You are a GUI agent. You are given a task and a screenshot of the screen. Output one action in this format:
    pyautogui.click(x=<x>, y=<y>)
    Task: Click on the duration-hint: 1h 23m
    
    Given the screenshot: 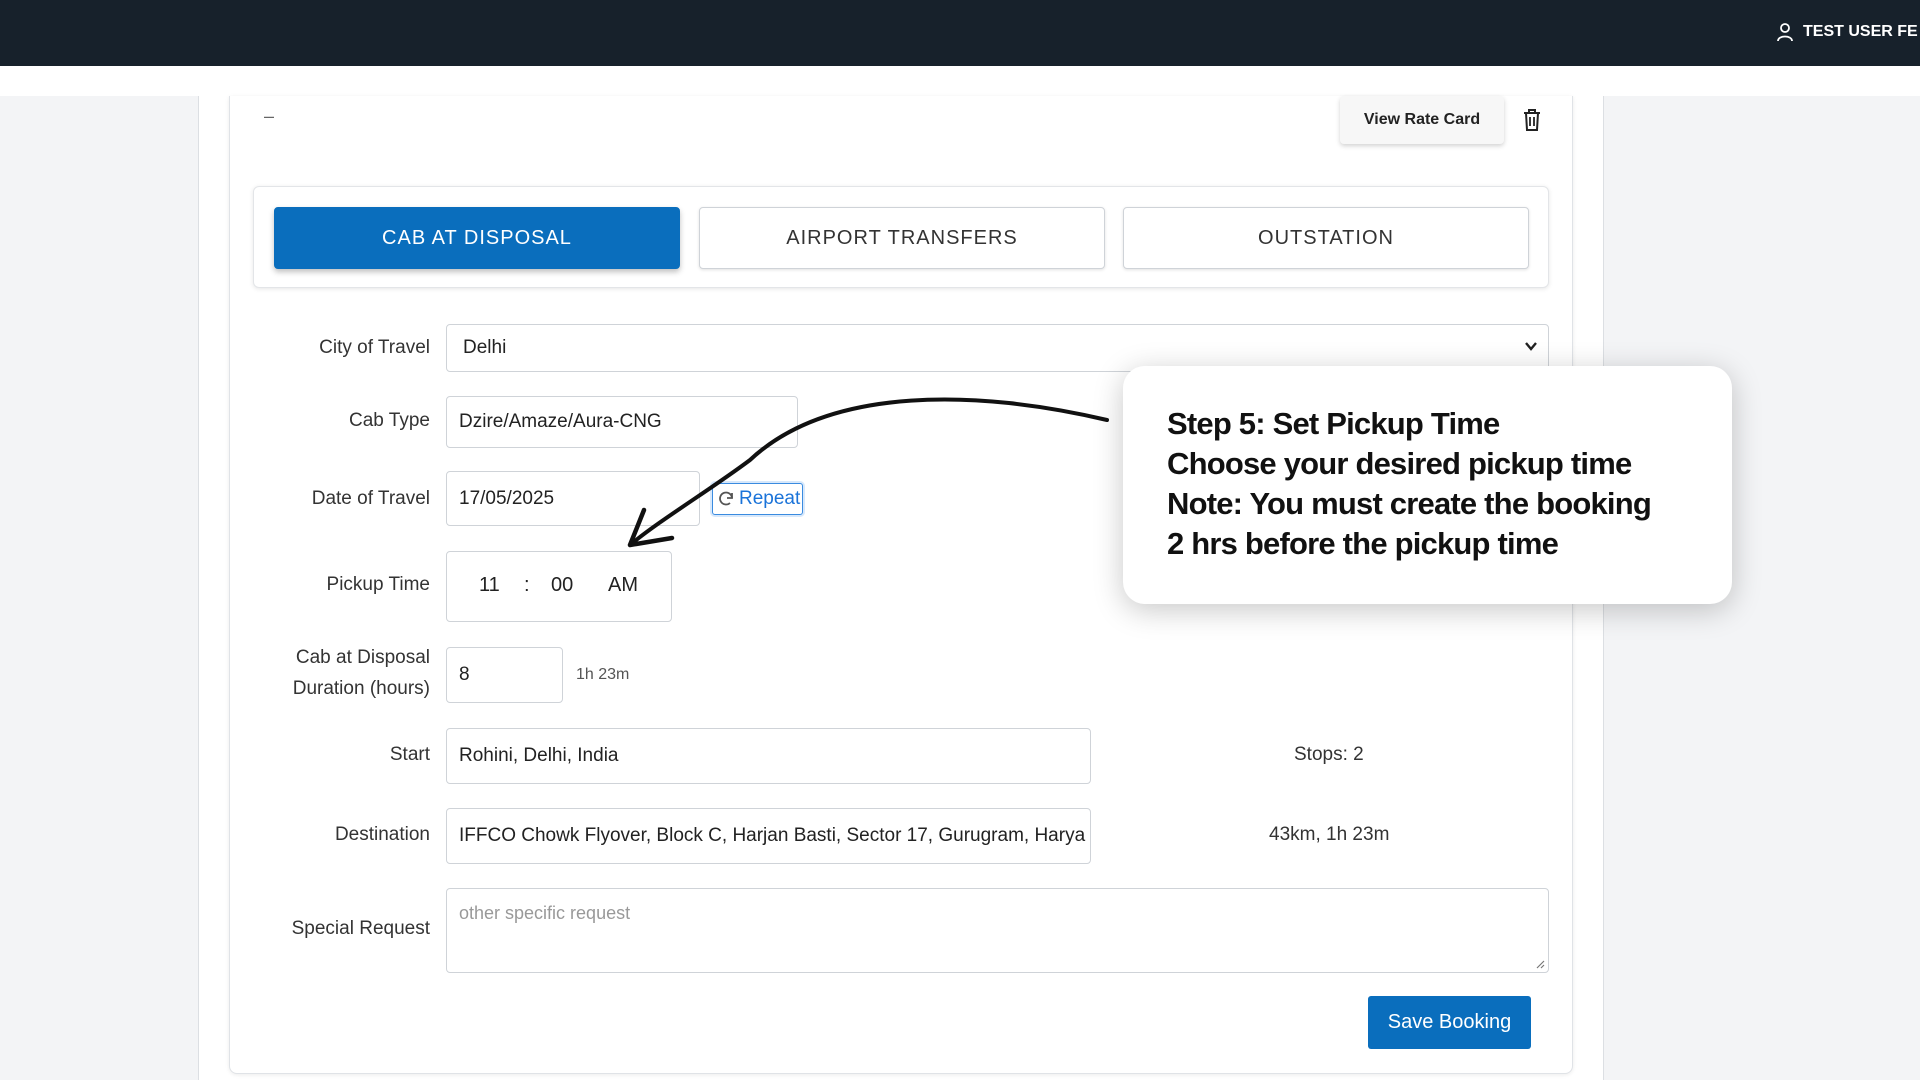 What is the action you would take?
    pyautogui.click(x=603, y=674)
    